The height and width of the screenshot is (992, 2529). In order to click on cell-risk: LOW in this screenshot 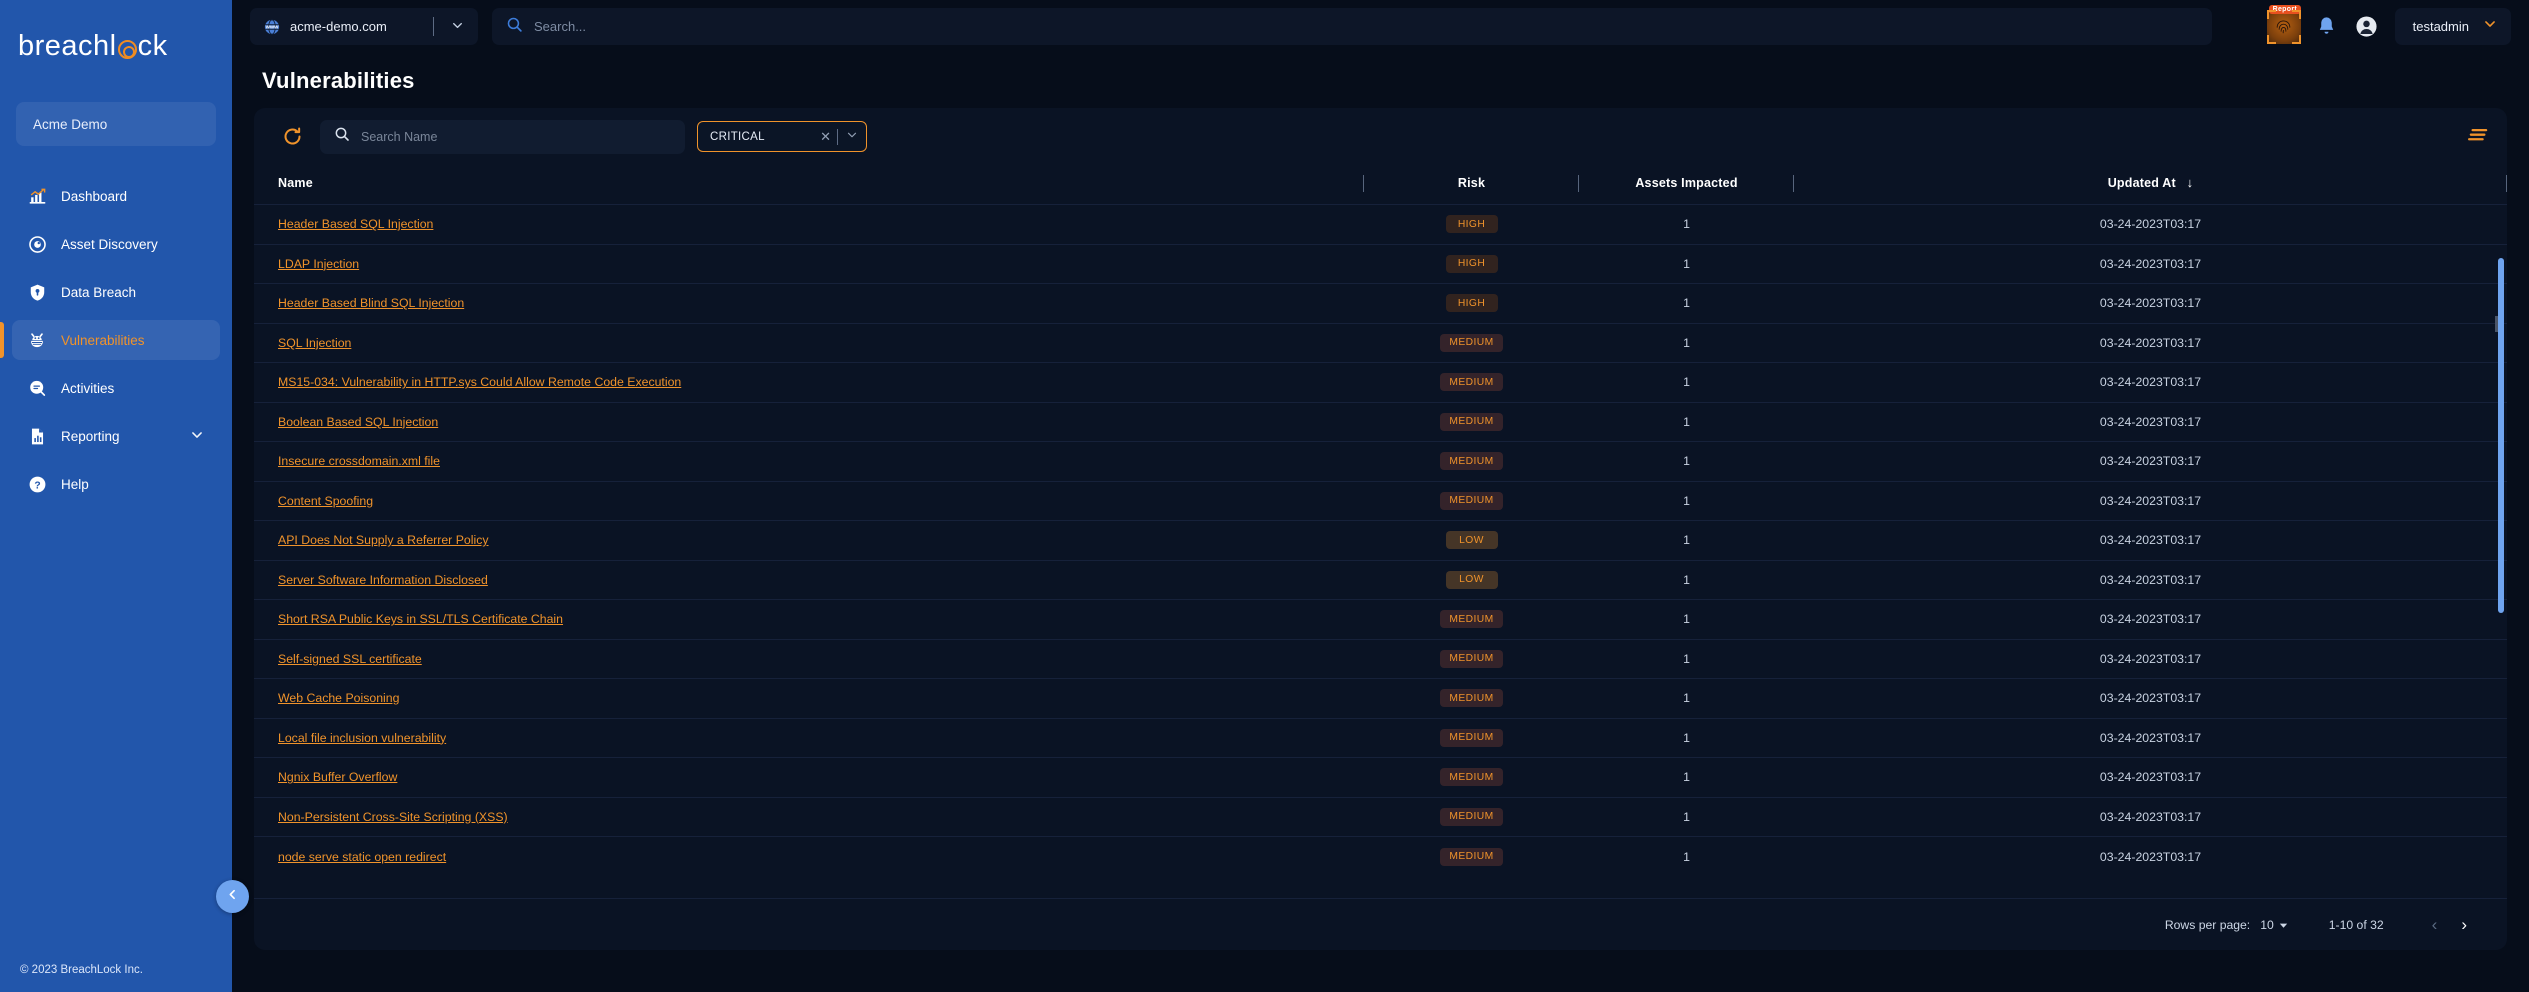, I will do `click(1471, 579)`.